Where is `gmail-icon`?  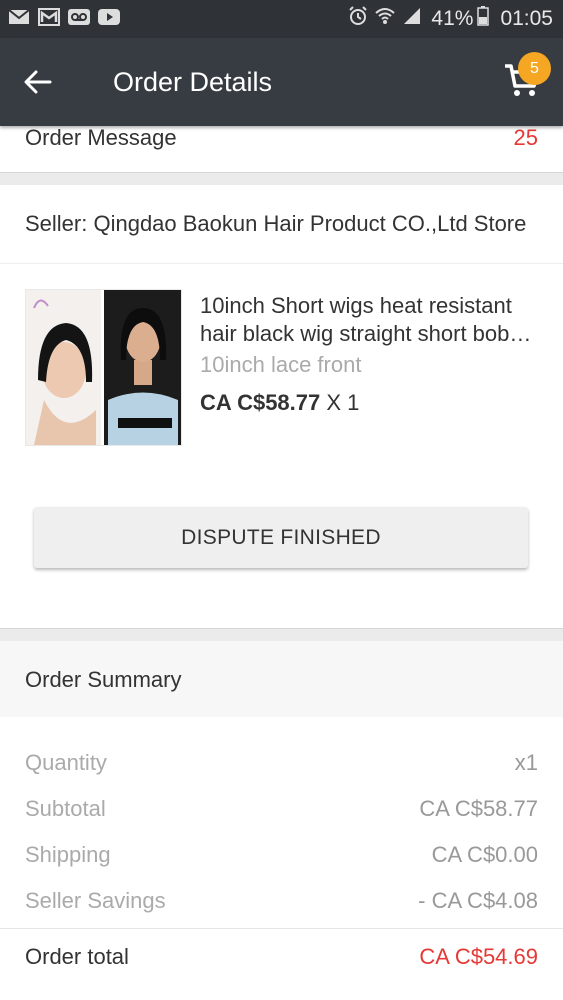 gmail-icon is located at coordinates (49, 19).